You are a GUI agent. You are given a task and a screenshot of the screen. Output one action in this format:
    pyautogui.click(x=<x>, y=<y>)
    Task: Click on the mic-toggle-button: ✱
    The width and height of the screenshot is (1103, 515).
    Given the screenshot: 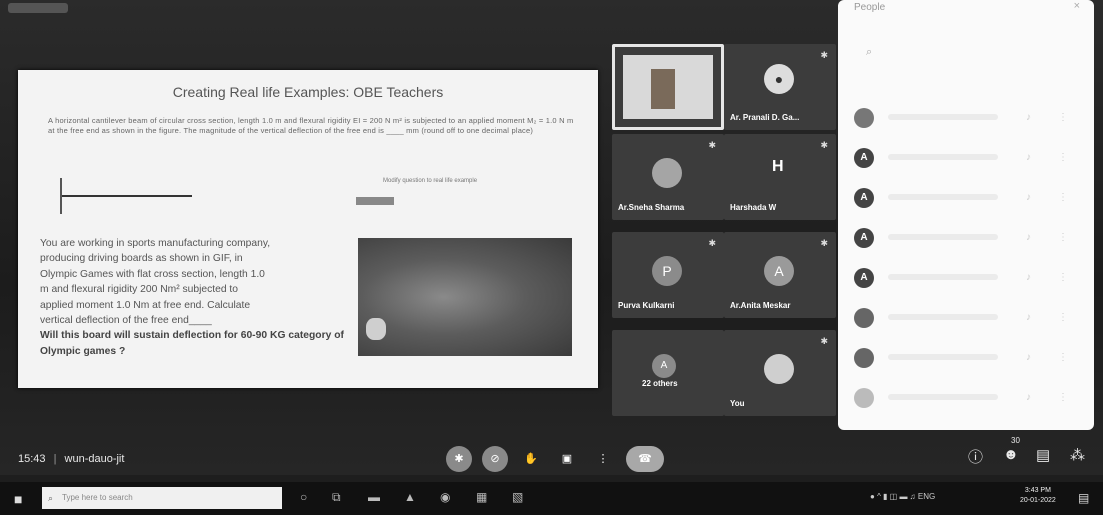 What is the action you would take?
    pyautogui.click(x=459, y=459)
    